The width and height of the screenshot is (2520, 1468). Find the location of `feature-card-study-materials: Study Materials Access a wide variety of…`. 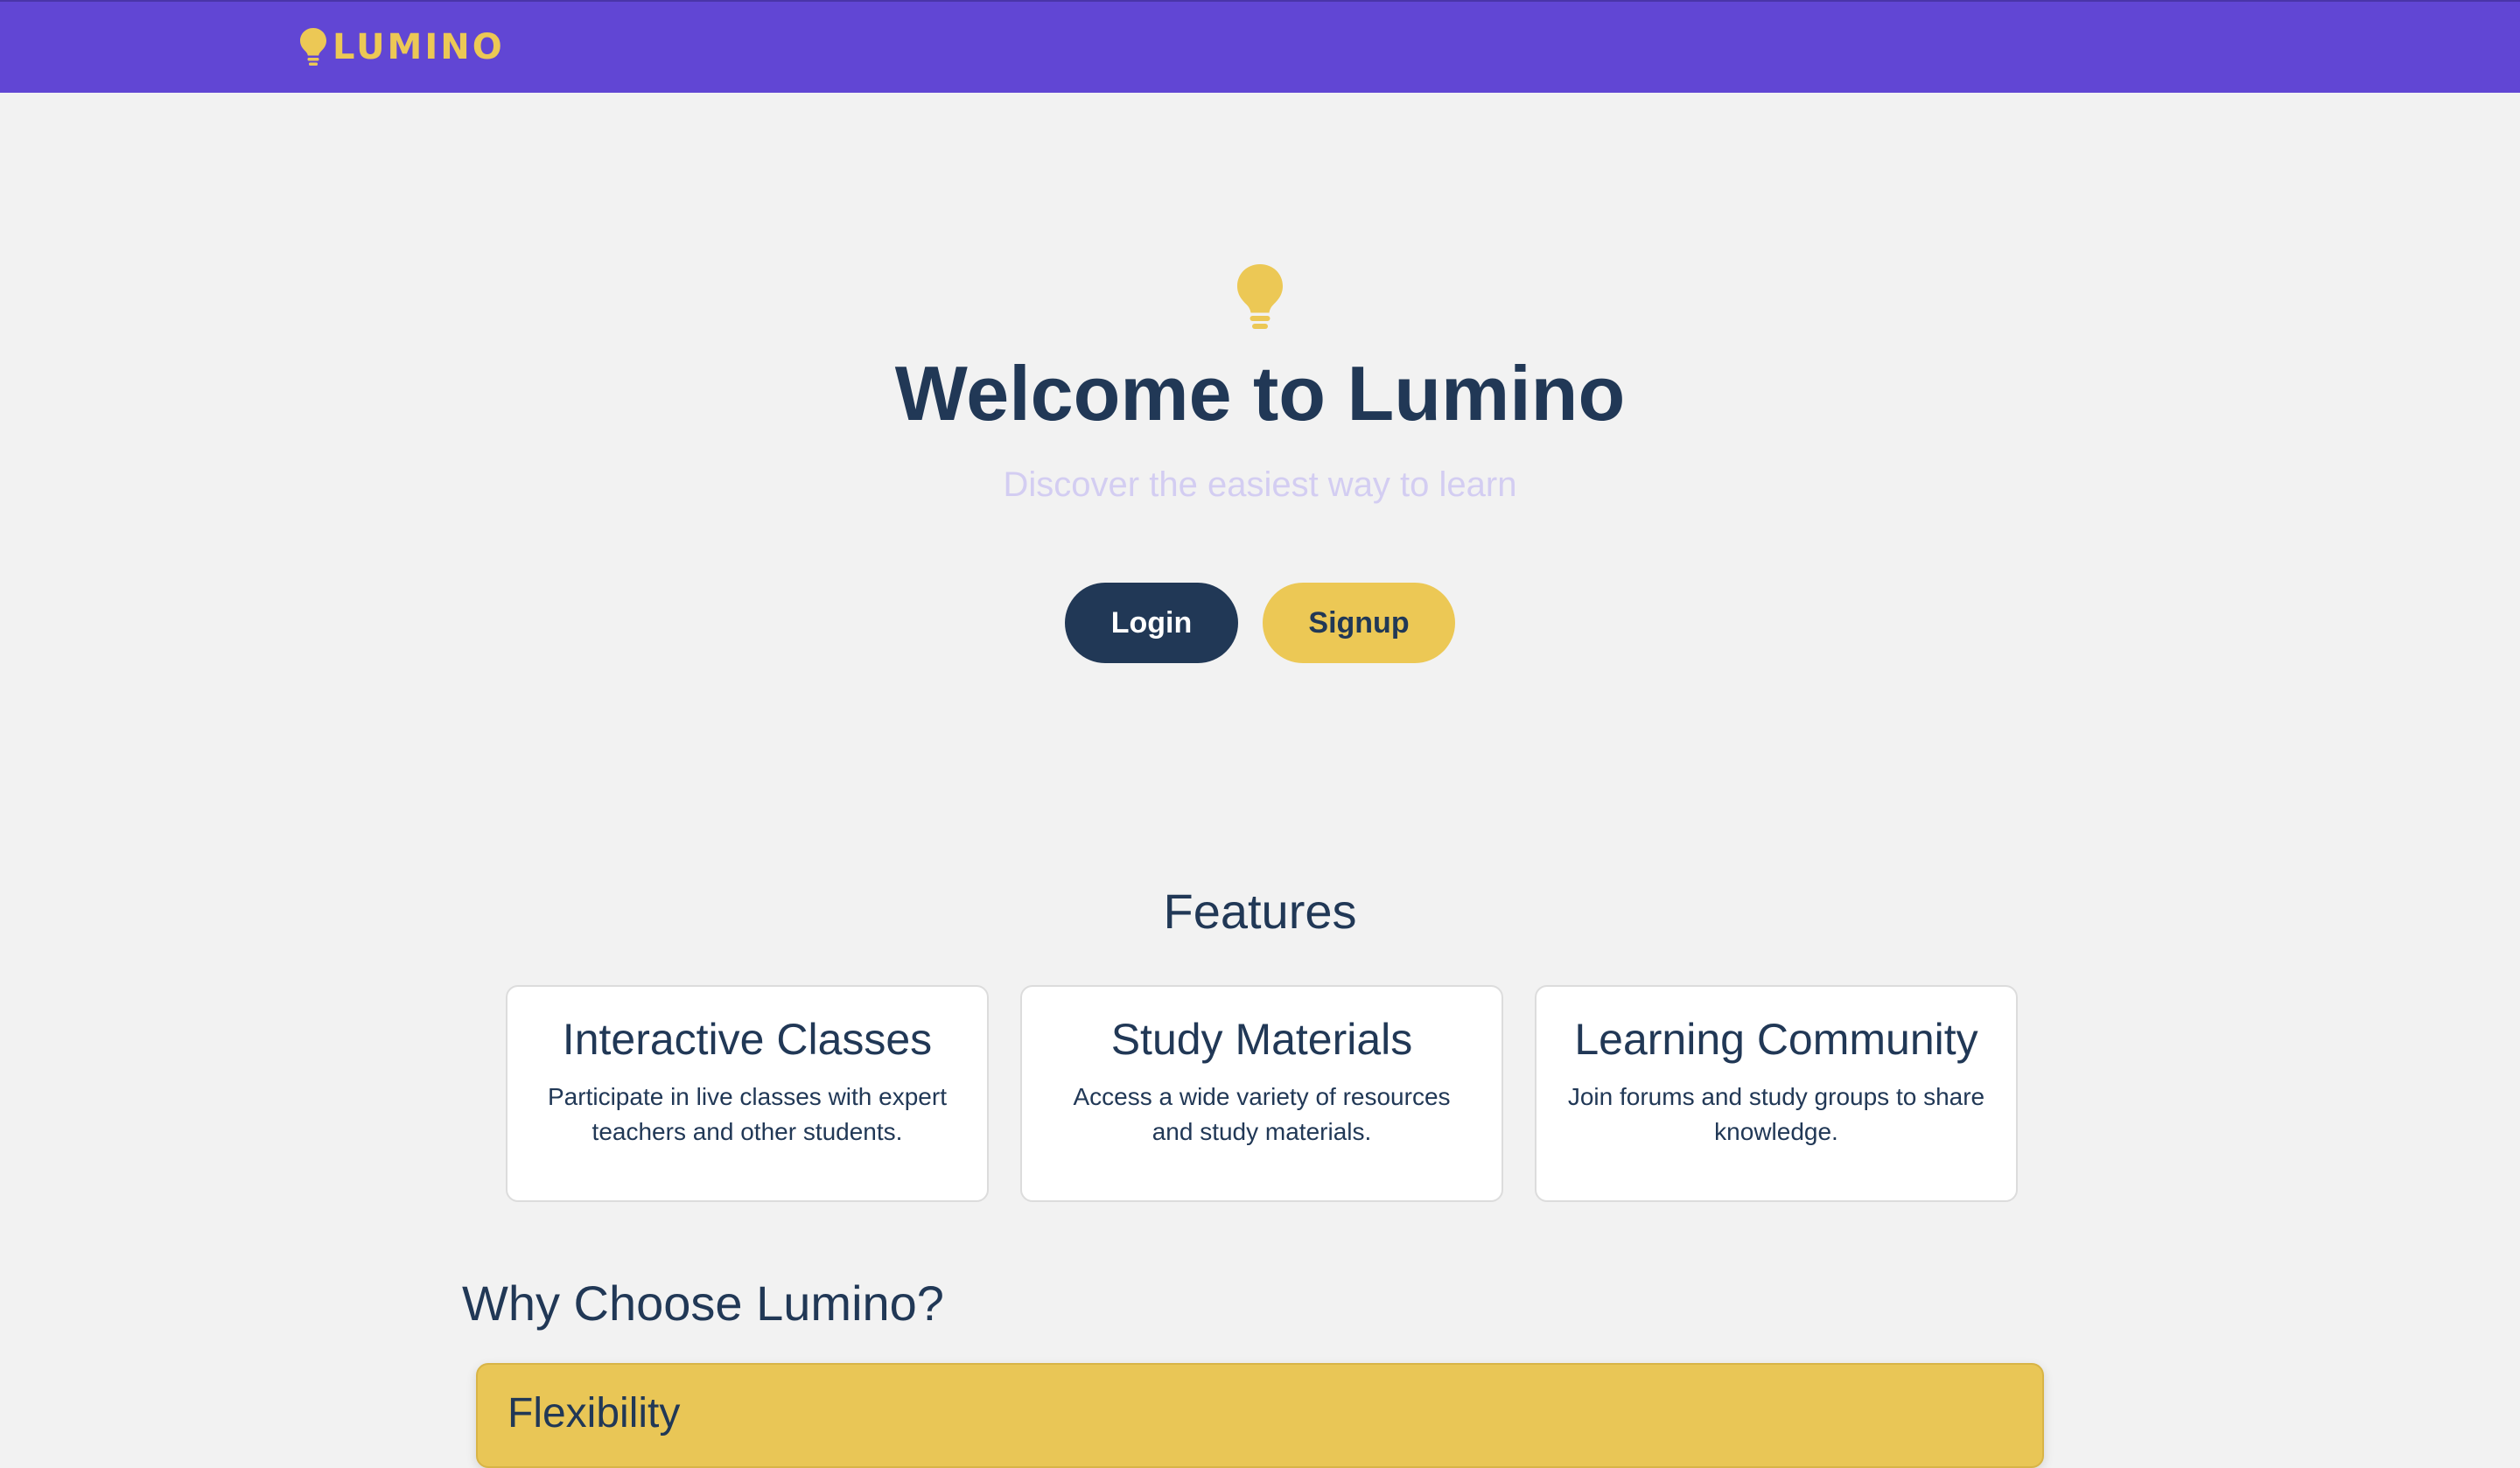

feature-card-study-materials: Study Materials Access a wide variety of… is located at coordinates (1261, 1093).